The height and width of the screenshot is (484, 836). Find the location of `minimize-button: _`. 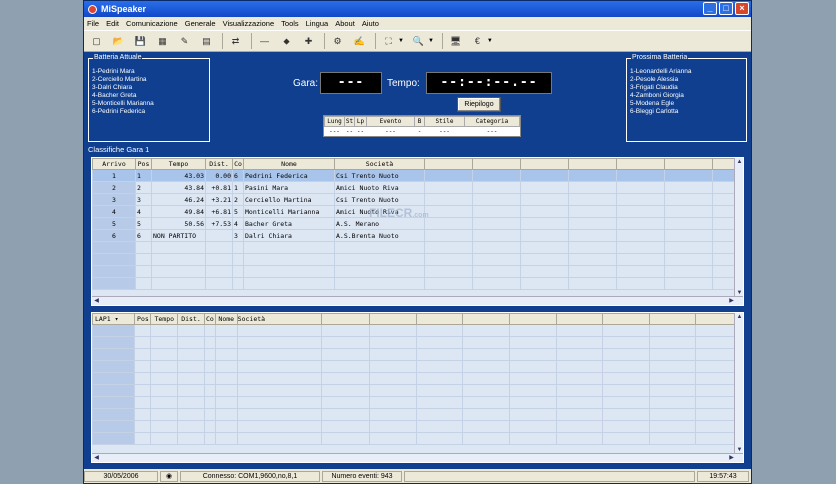

minimize-button: _ is located at coordinates (710, 8).